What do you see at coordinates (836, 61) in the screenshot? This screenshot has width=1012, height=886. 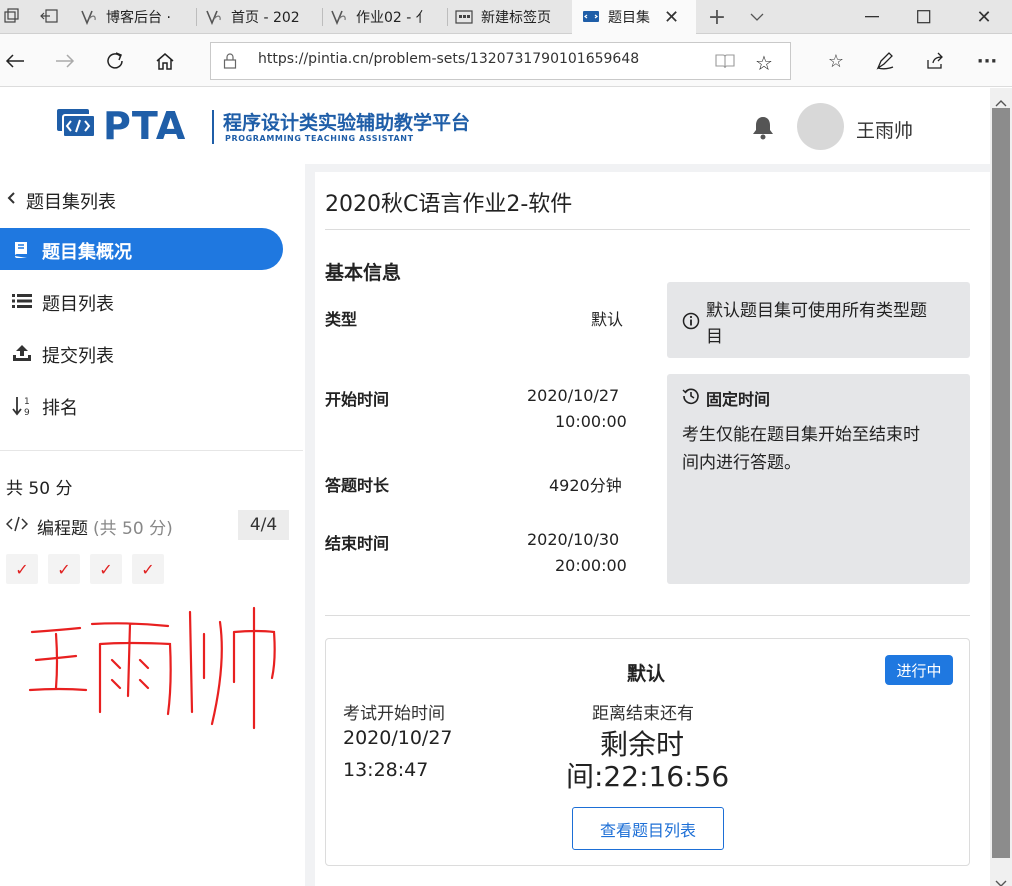 I see `favorites-list-icon: ☆` at bounding box center [836, 61].